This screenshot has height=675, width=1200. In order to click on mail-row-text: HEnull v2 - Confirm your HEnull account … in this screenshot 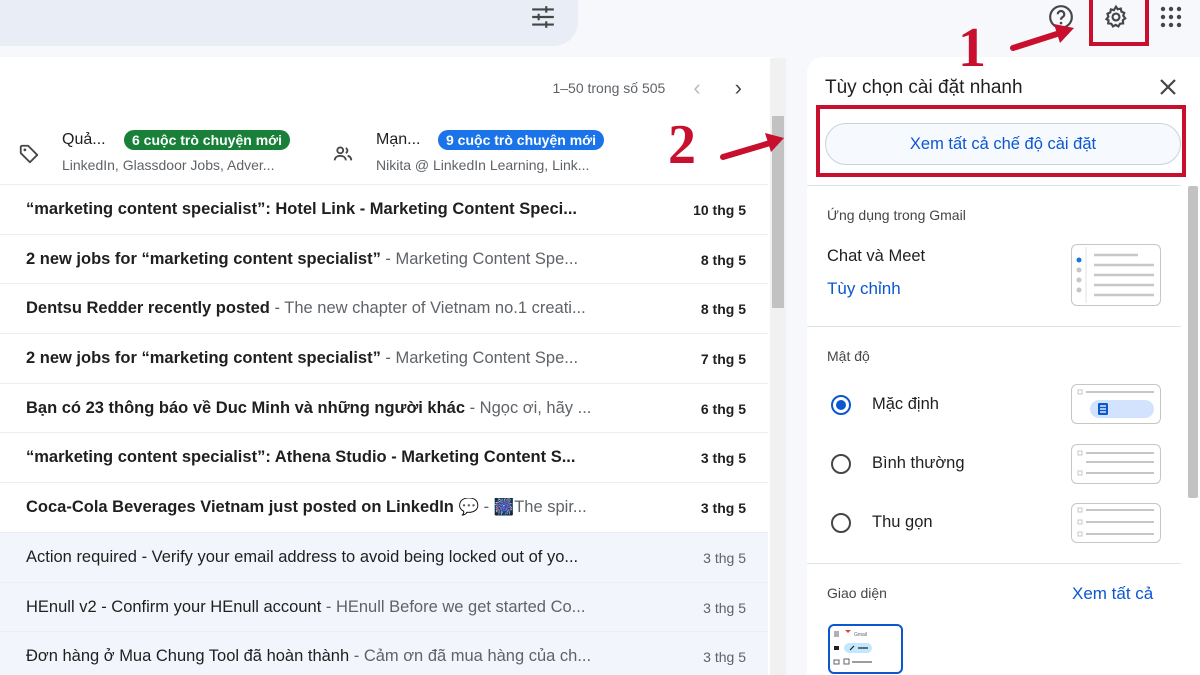, I will do `click(326, 607)`.